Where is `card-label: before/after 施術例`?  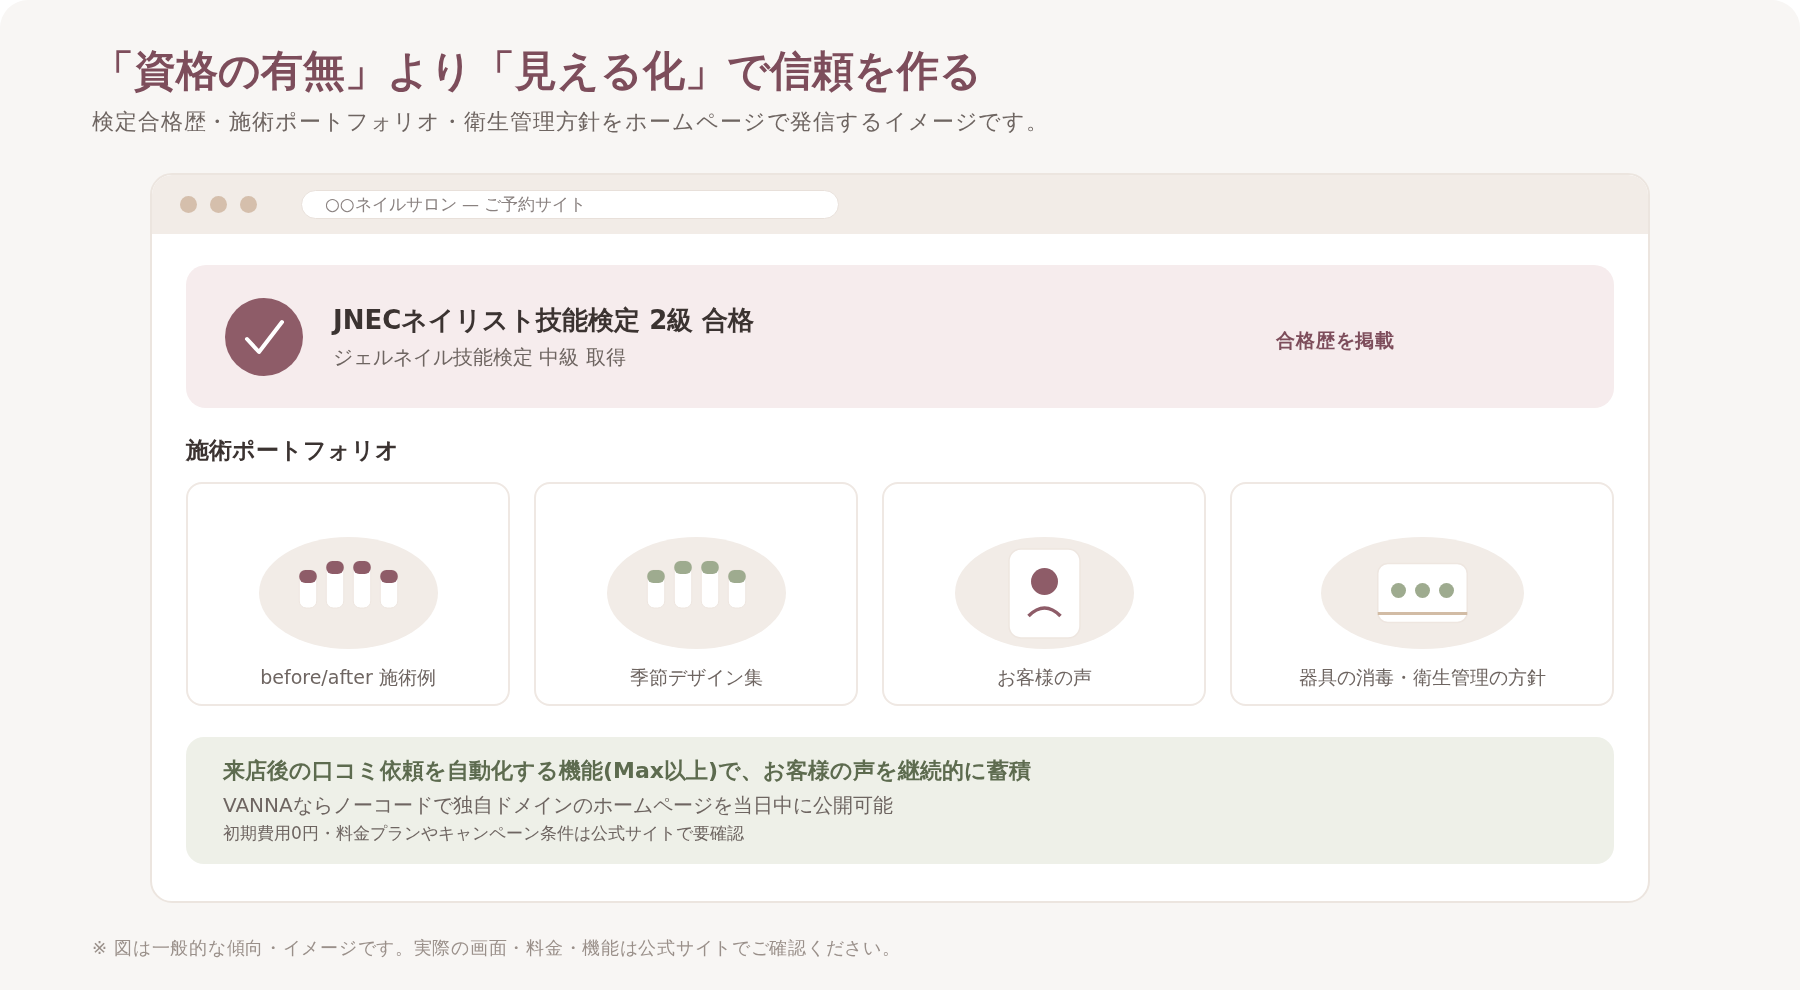
card-label: before/after 施術例 is located at coordinates (348, 677).